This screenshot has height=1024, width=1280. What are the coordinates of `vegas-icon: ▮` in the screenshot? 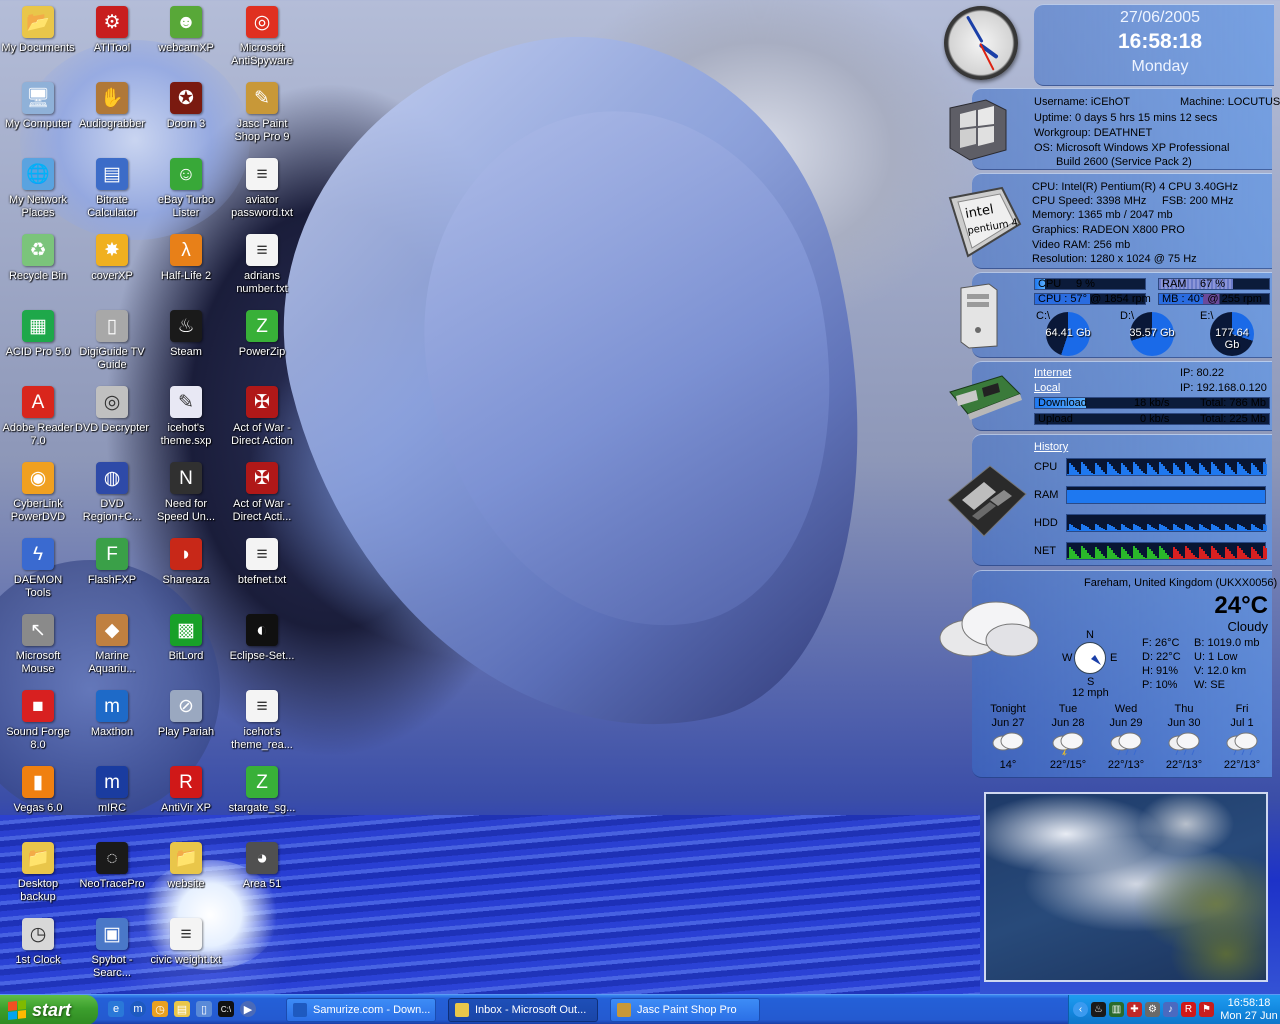 It's located at (38, 782).